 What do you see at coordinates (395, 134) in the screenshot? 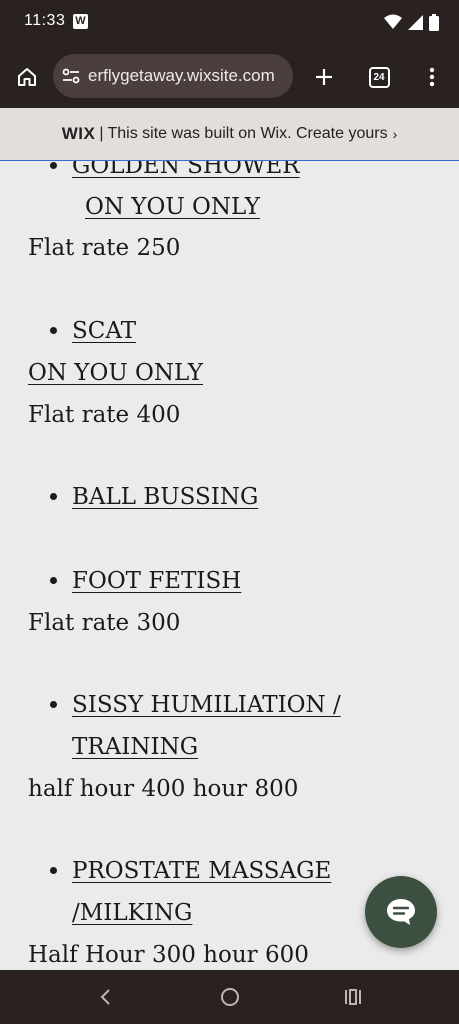
I see `chevron-right-icon: ›` at bounding box center [395, 134].